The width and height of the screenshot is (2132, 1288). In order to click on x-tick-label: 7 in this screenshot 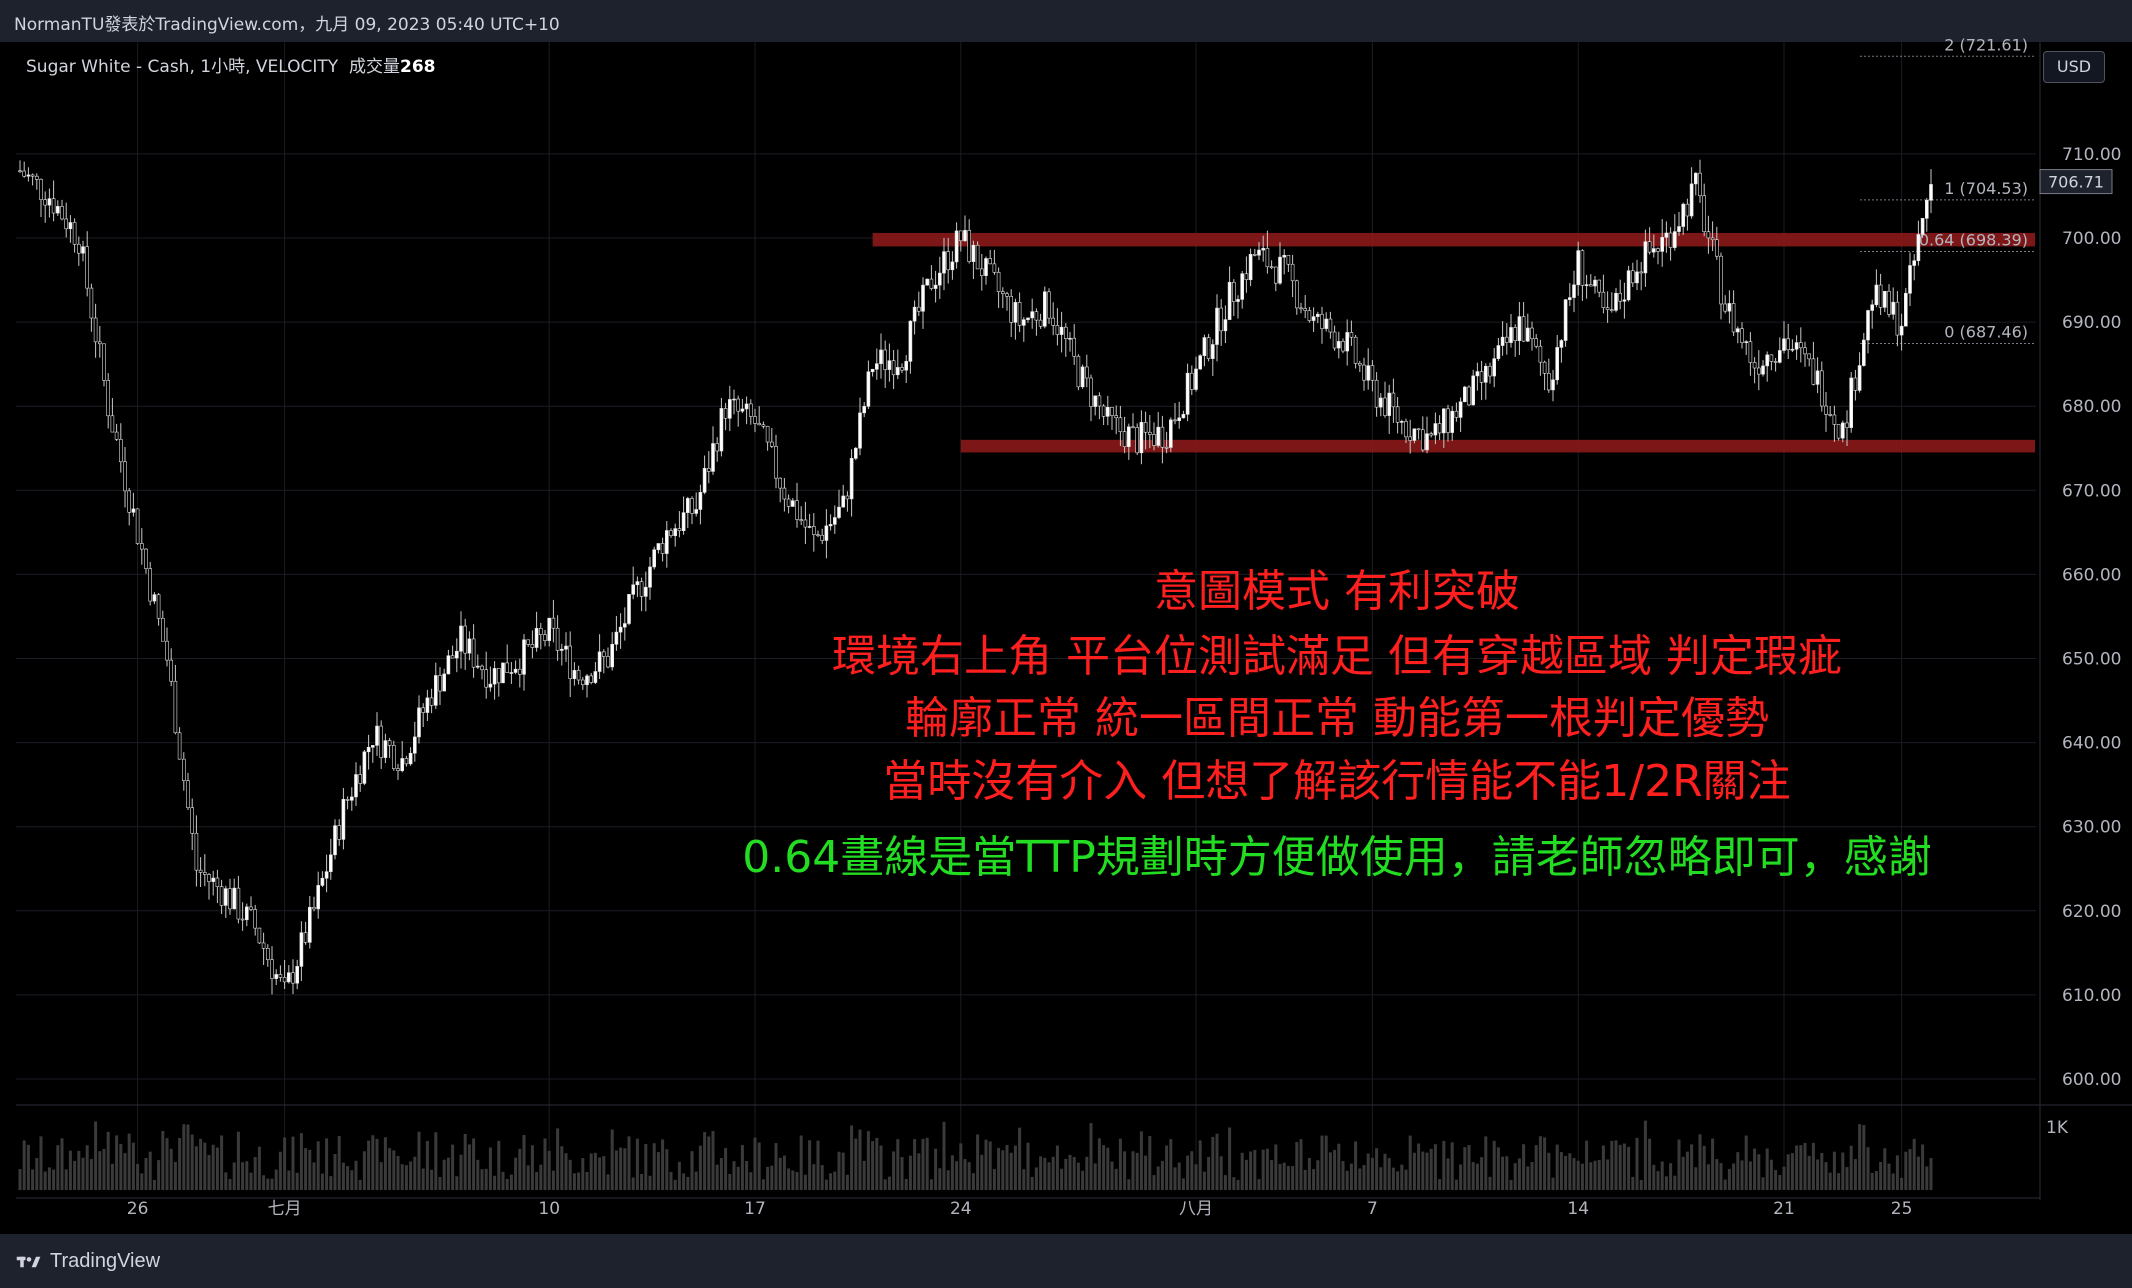, I will do `click(1372, 1209)`.